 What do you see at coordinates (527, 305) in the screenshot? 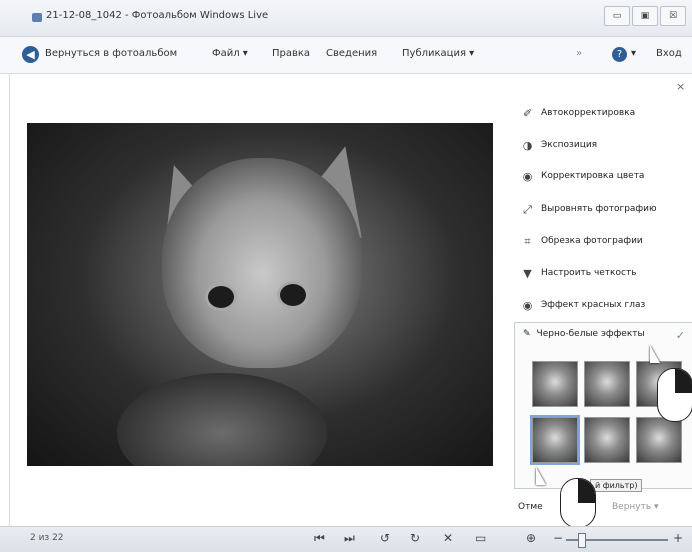
I see `redeye-icon: ◉` at bounding box center [527, 305].